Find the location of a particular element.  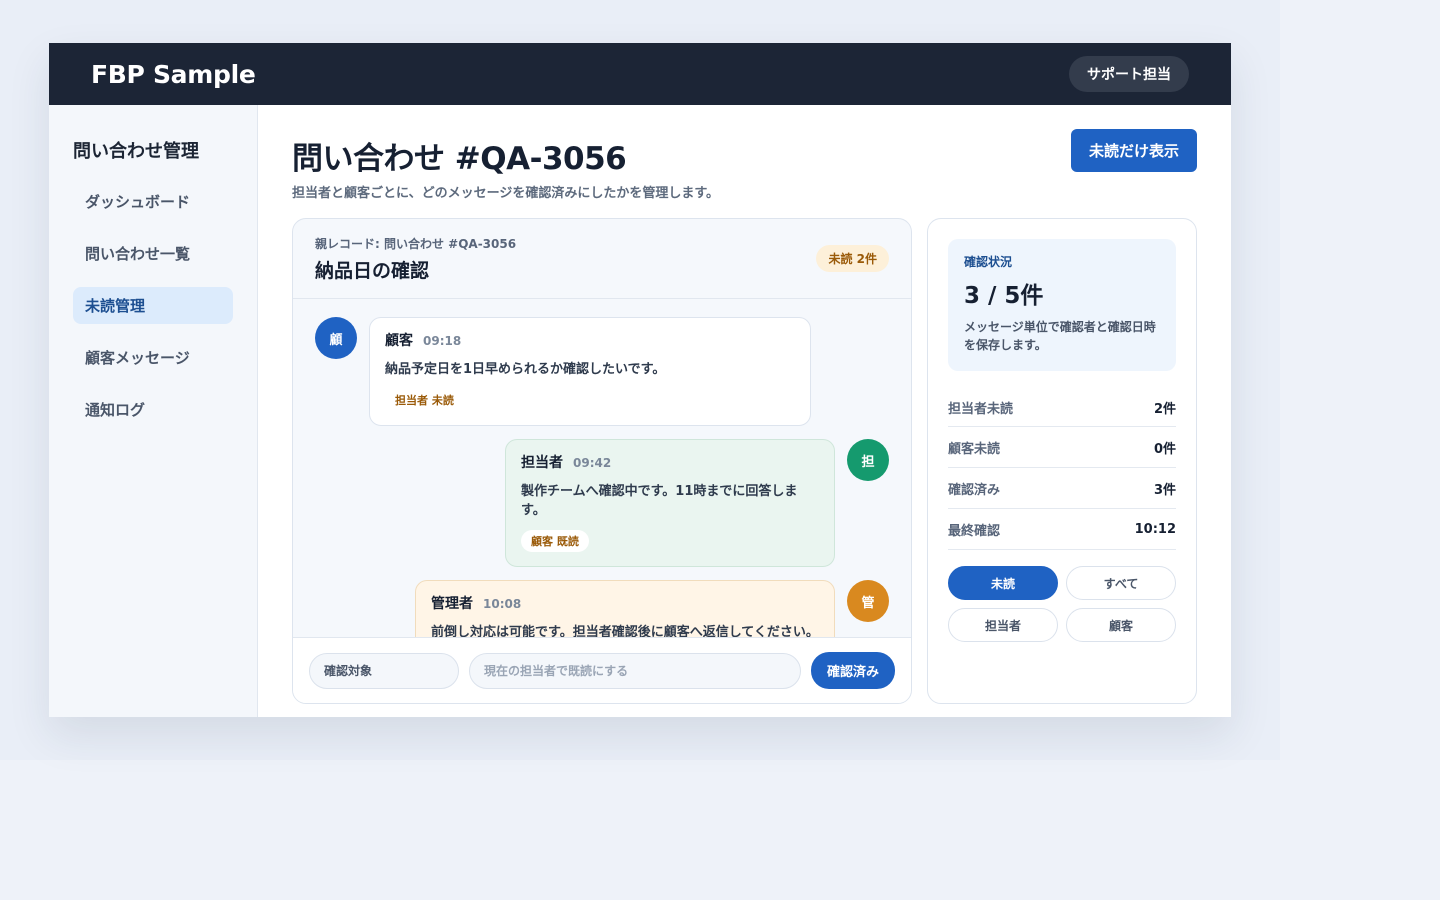

filter-group: 未読 すべて 担当者 顧客 is located at coordinates (1062, 604).